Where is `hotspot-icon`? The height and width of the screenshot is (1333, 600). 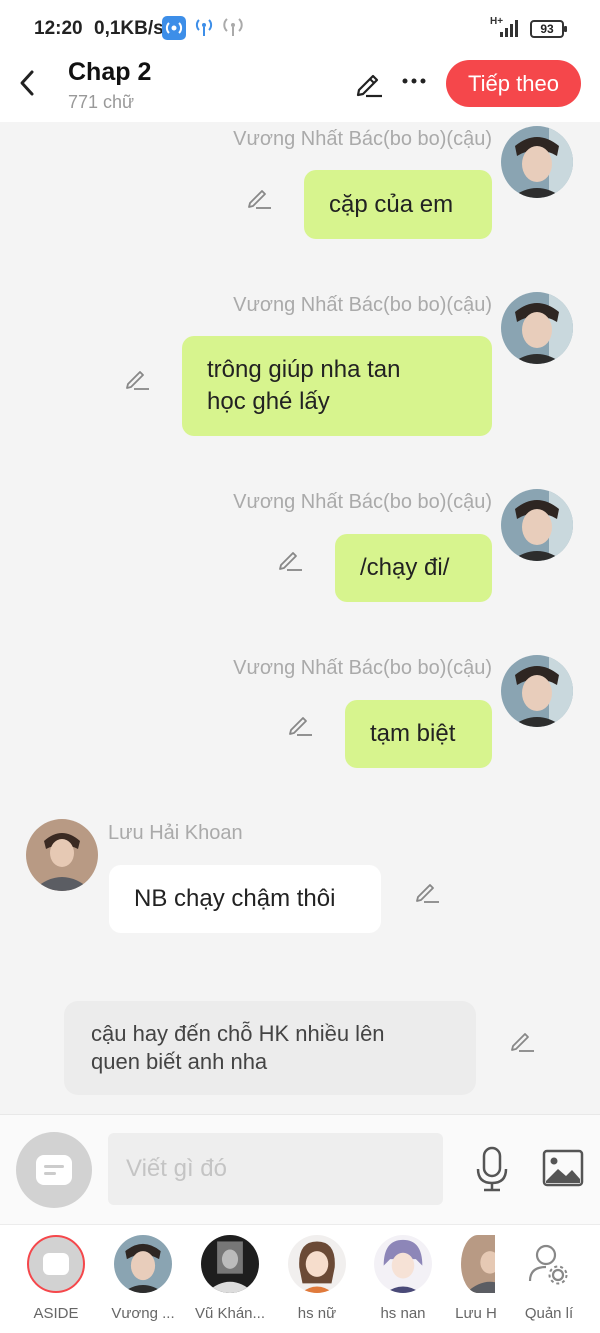 hotspot-icon is located at coordinates (174, 28).